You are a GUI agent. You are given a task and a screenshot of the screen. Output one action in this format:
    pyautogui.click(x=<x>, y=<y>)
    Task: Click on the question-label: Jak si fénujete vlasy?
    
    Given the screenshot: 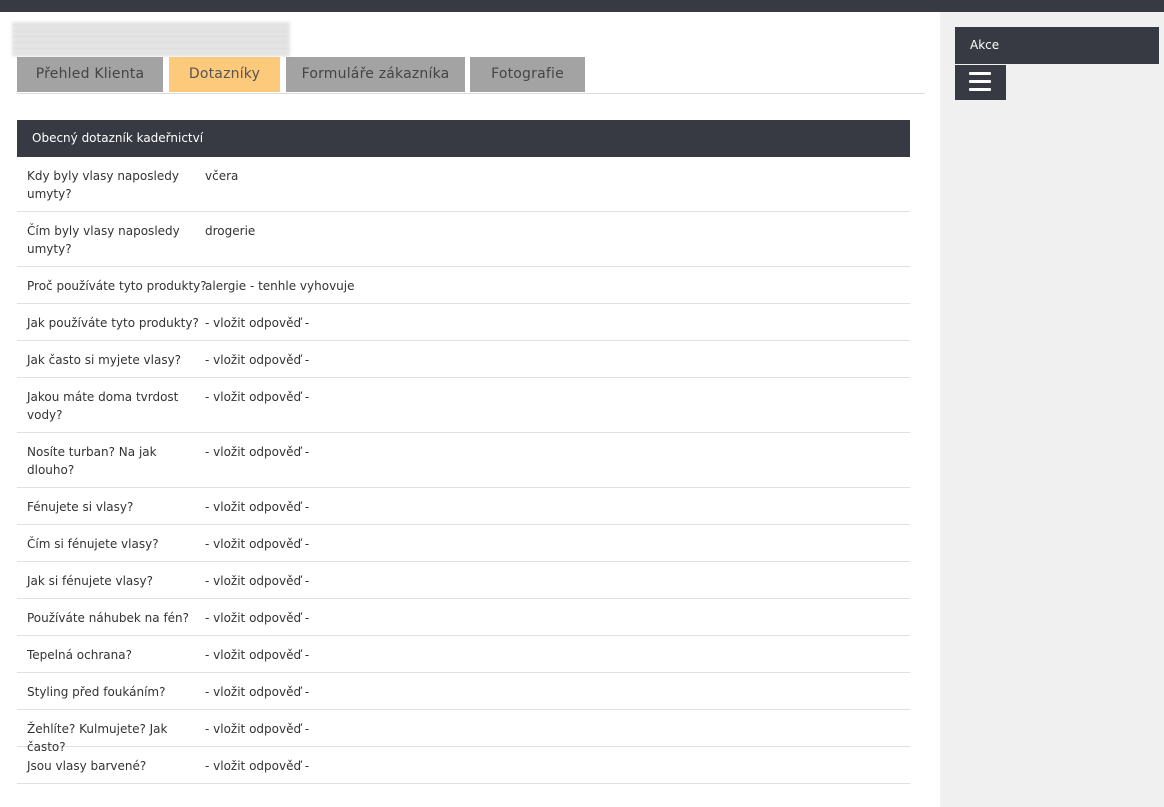 What is the action you would take?
    pyautogui.click(x=90, y=581)
    